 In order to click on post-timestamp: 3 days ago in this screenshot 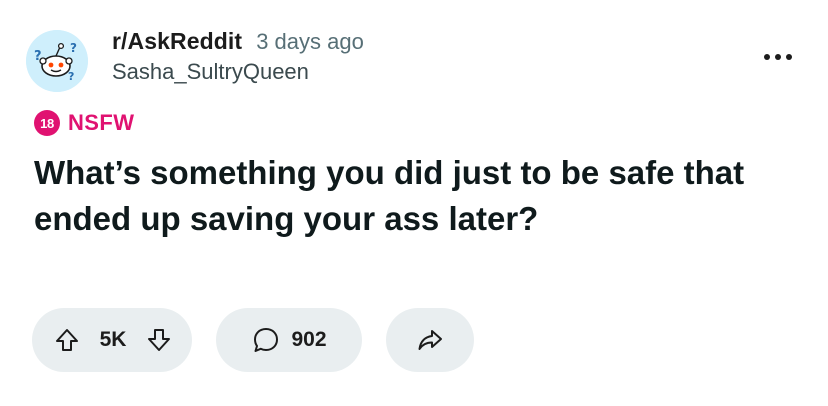, I will do `click(310, 41)`.